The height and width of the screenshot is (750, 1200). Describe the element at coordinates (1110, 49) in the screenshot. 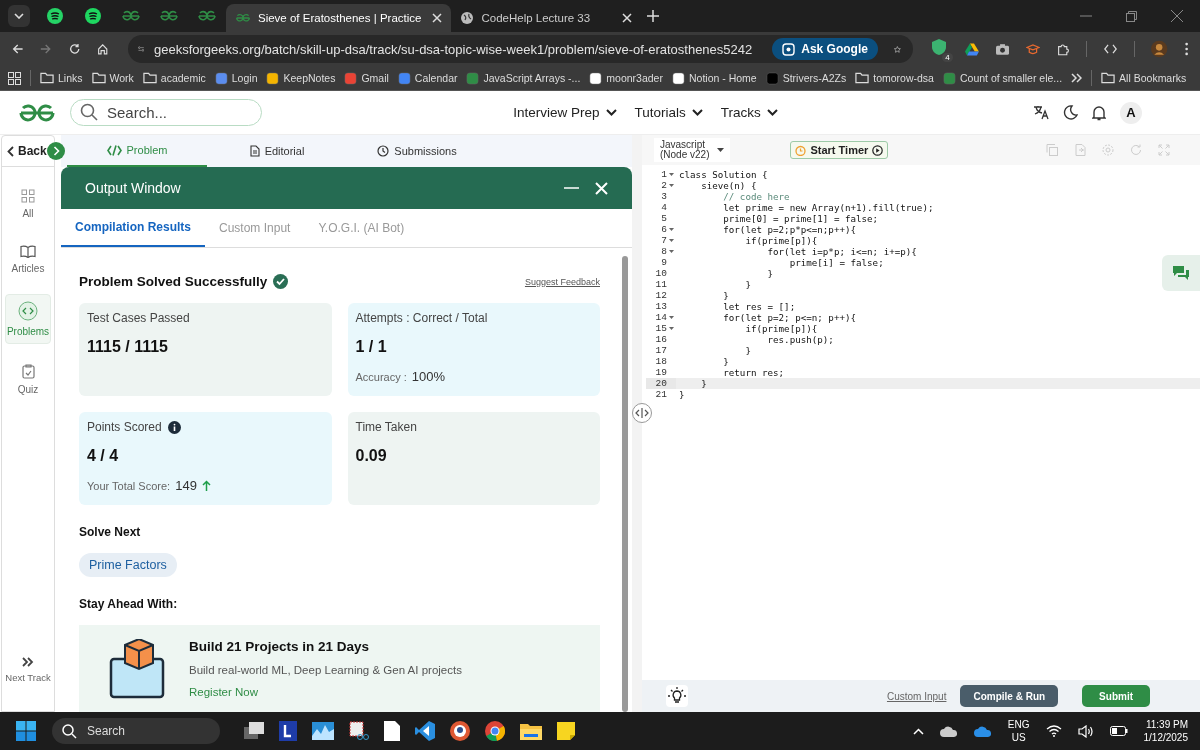

I see `code-icon` at that location.